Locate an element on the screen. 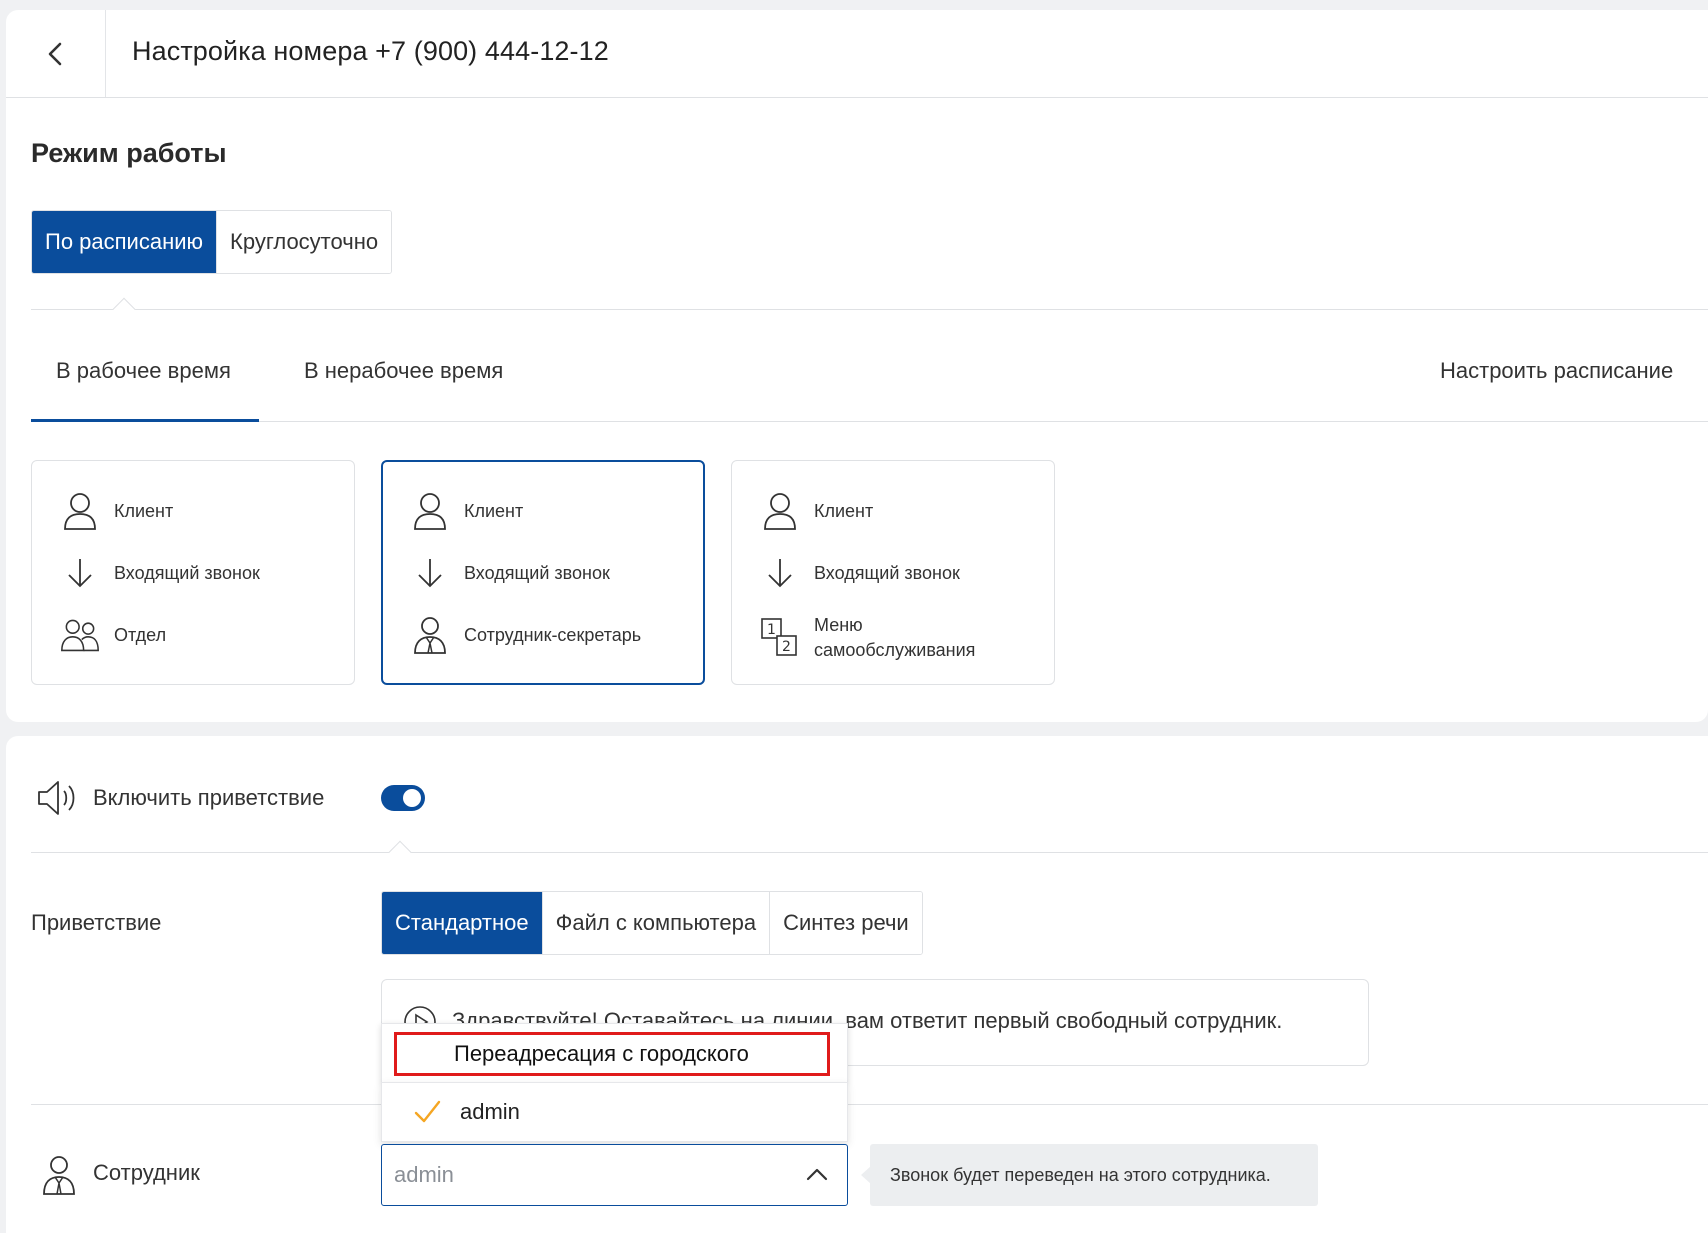  employee-label: Сотрудник is located at coordinates (146, 1172).